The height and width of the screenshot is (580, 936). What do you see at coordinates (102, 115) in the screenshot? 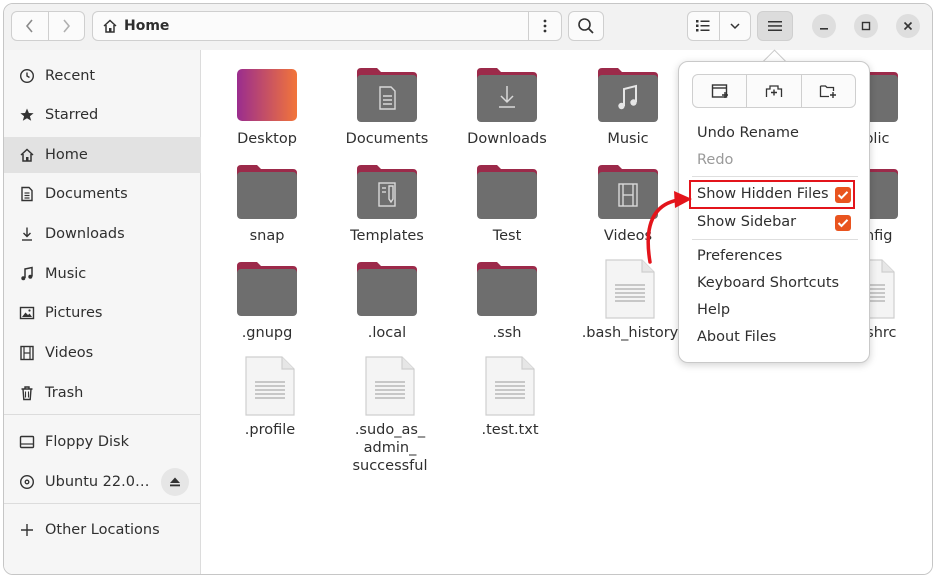
I see `sidebar-item-starred: Starred` at bounding box center [102, 115].